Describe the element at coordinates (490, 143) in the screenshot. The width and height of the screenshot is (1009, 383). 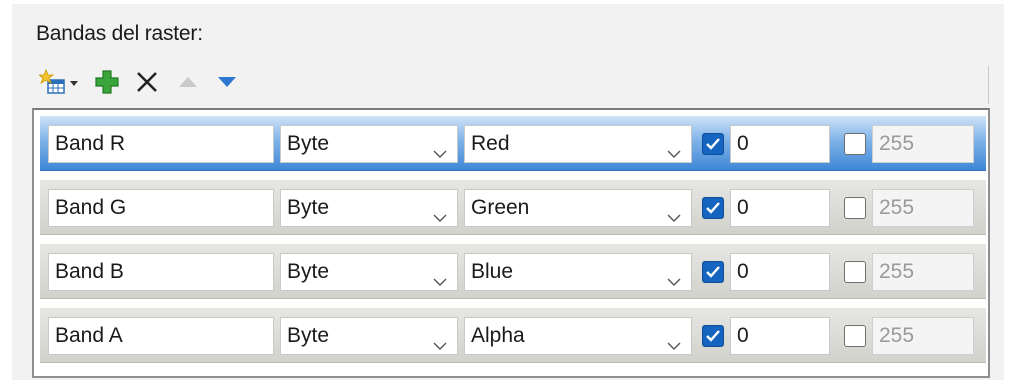
I see `band-color-value: Red` at that location.